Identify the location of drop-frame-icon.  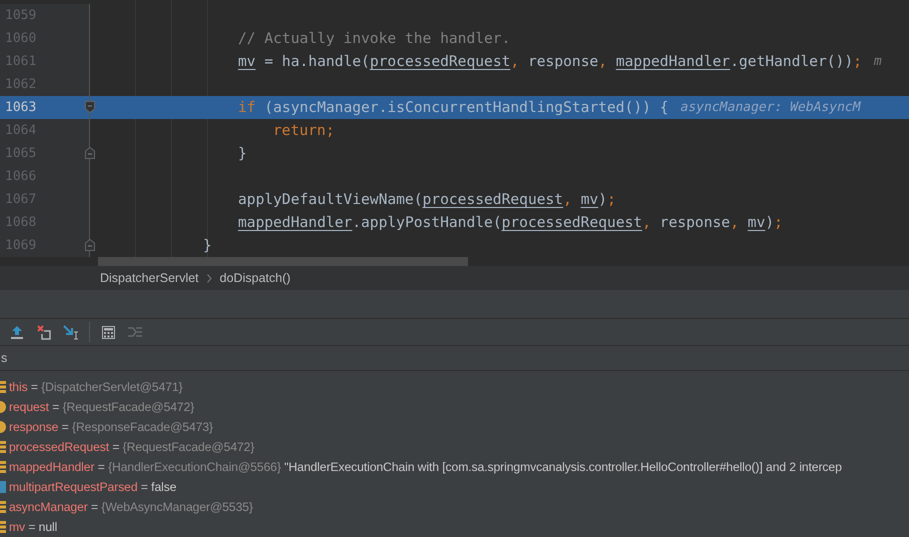
(44, 332).